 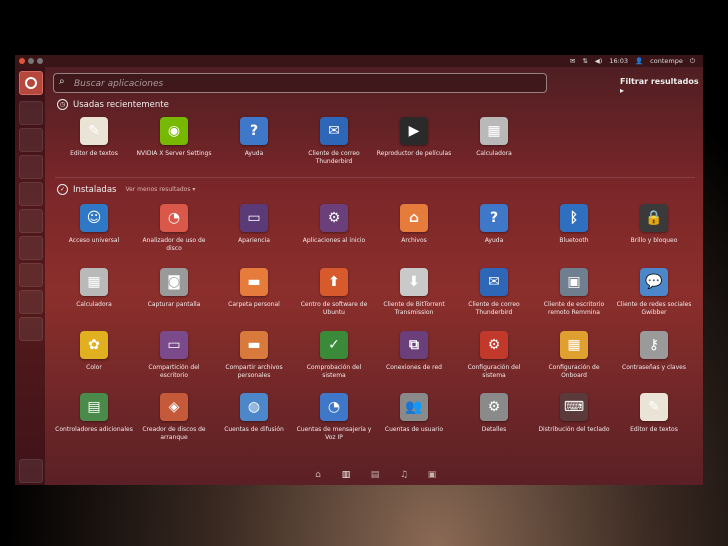 I want to click on ubuntu-logo-icon, so click(x=31, y=83).